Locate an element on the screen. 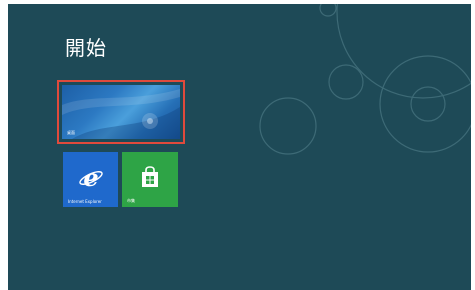  store-bag-icon is located at coordinates (150, 176).